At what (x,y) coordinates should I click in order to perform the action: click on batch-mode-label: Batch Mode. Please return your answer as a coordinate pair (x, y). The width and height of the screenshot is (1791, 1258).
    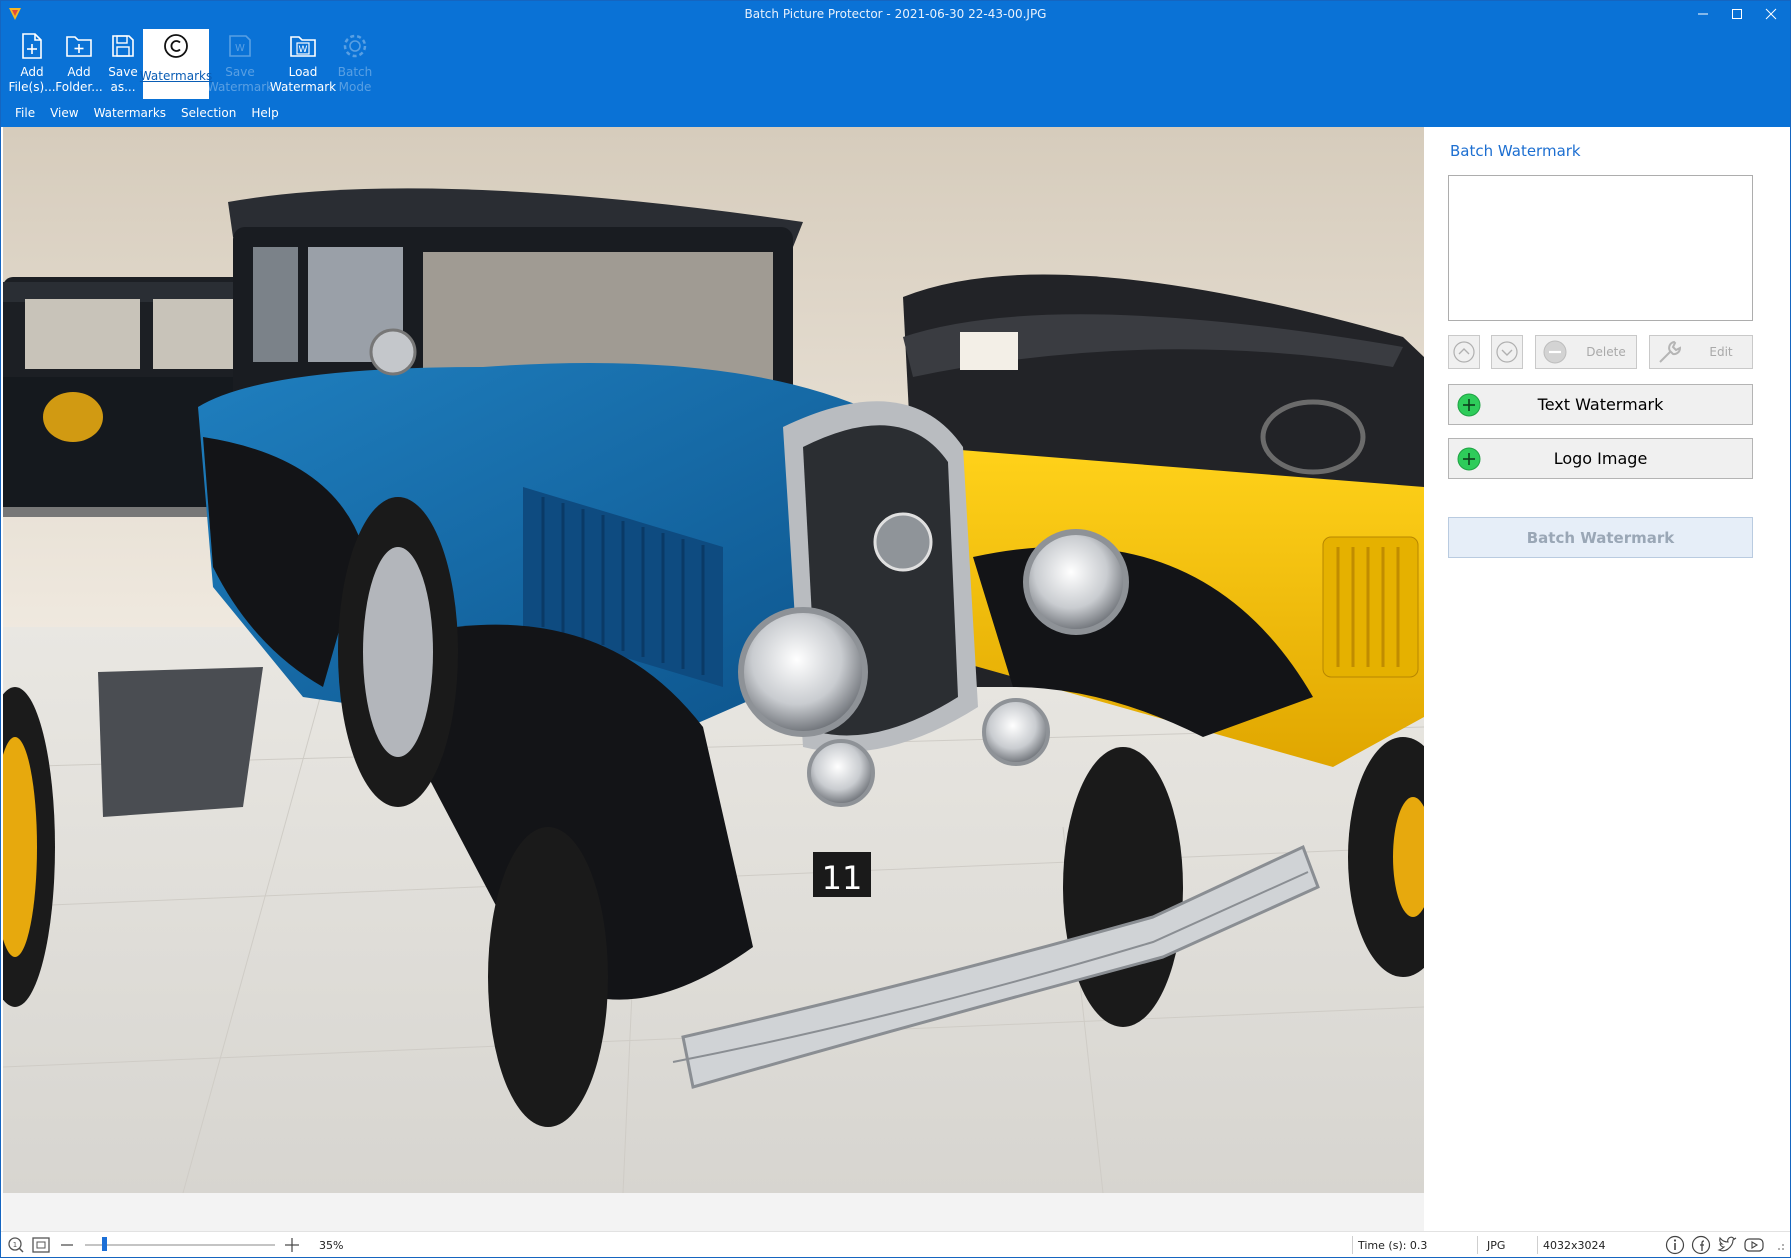
    Looking at the image, I should click on (355, 79).